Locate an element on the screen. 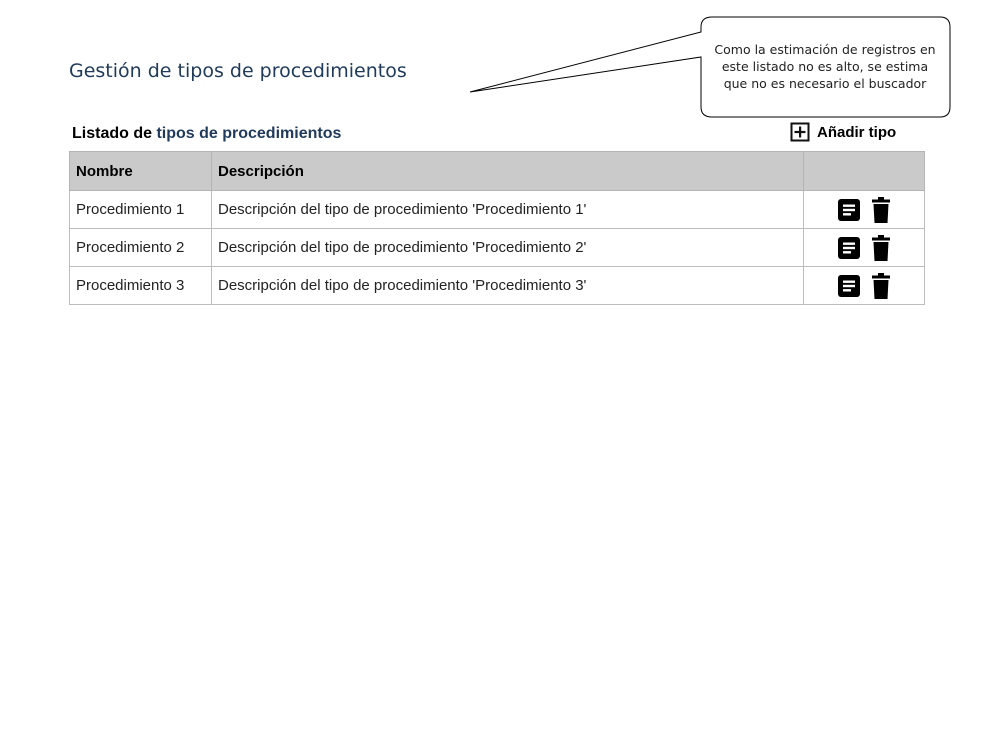  add-type-button: Añadir tipo is located at coordinates (843, 132).